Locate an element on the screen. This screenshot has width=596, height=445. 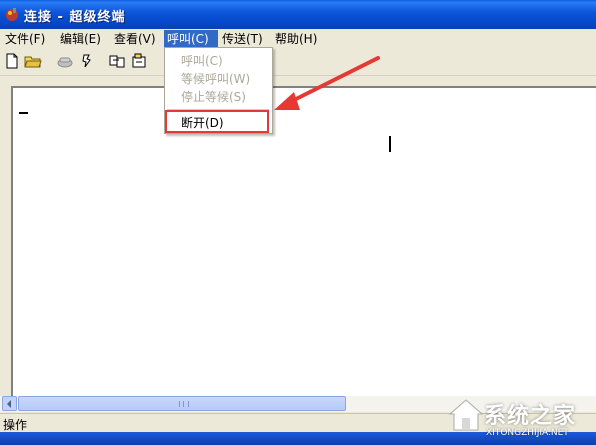
terminal-cursor is located at coordinates (23, 113).